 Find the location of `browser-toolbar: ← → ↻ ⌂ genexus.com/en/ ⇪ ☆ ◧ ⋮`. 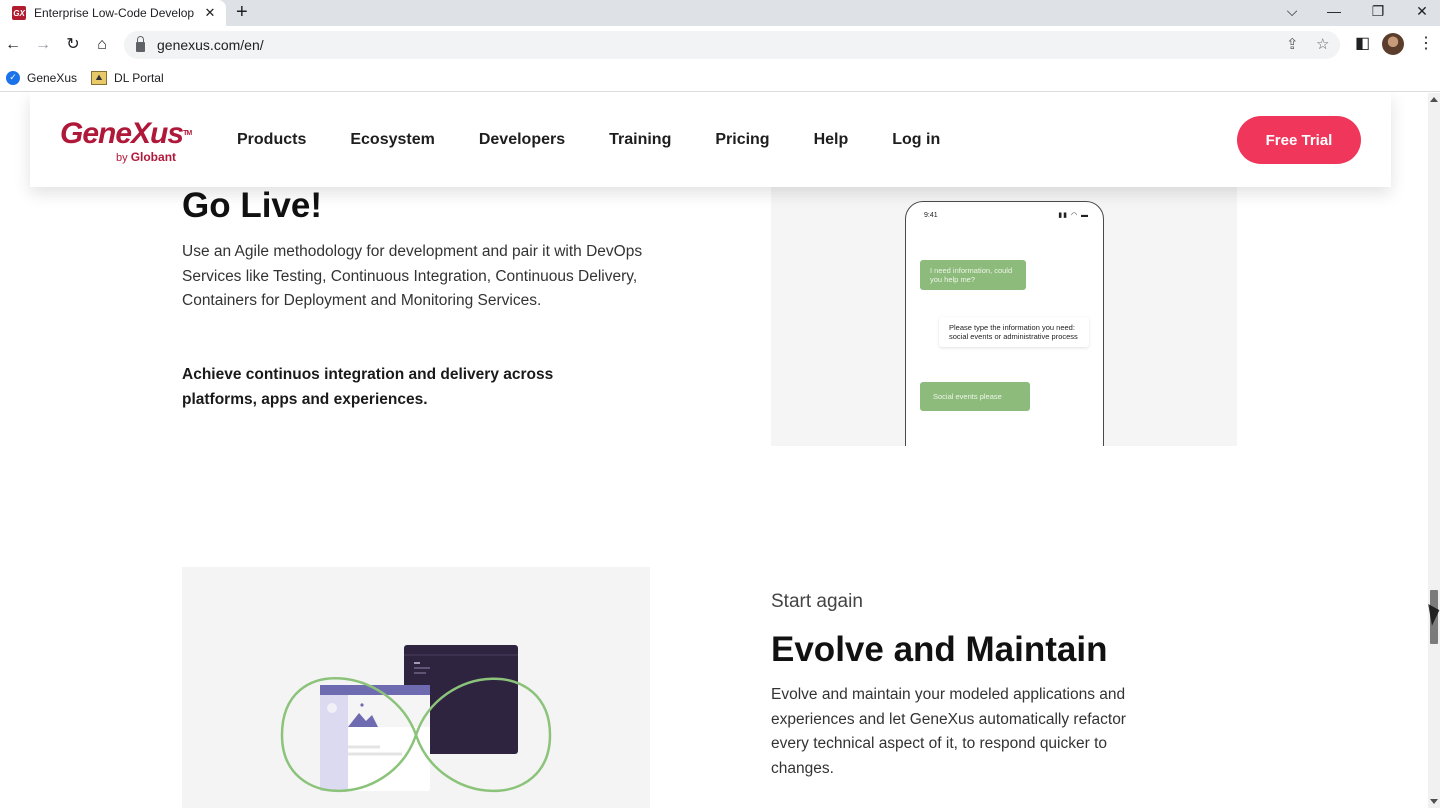

browser-toolbar: ← → ↻ ⌂ genexus.com/en/ ⇪ ☆ ◧ ⋮ is located at coordinates (720, 45).